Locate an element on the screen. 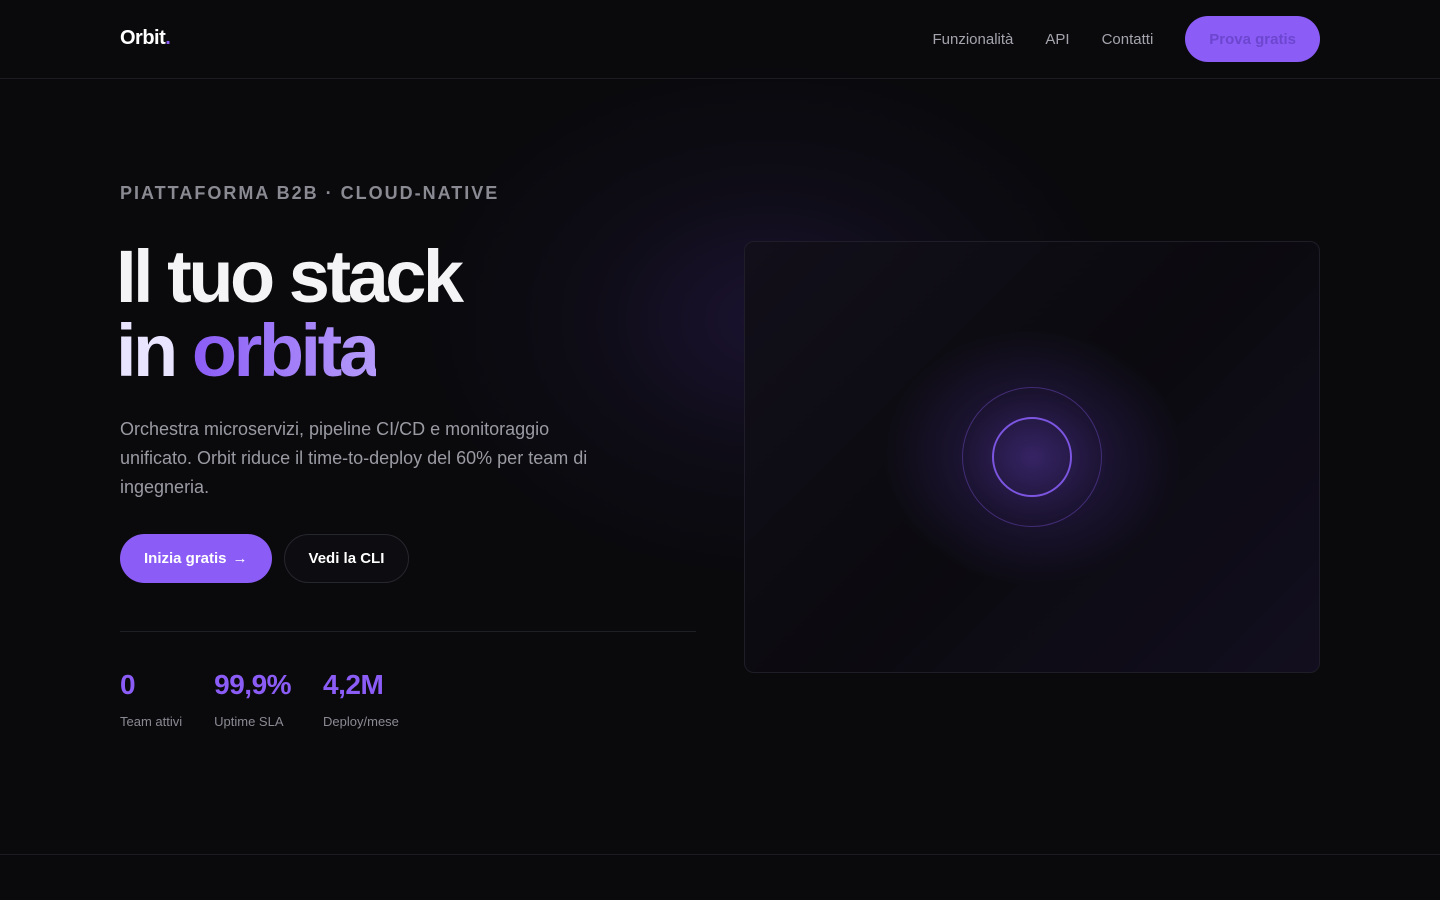 This screenshot has width=1440, height=900. start-free-button: Inizia gratis → is located at coordinates (196, 558).